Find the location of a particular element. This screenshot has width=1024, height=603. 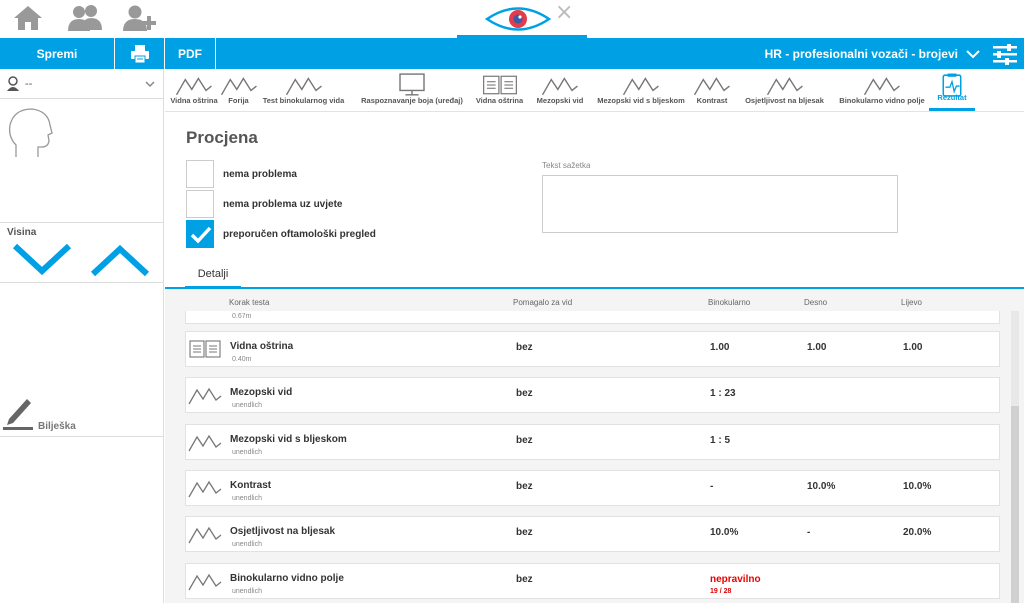

checkbox-ophthalmologic-exam is located at coordinates (200, 234).